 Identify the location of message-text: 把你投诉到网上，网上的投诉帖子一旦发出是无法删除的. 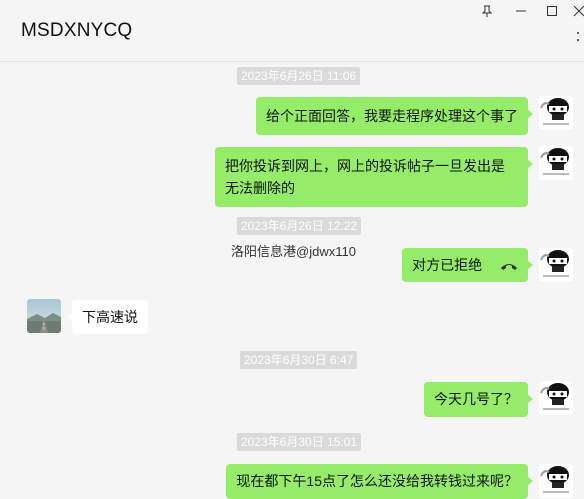
(365, 177).